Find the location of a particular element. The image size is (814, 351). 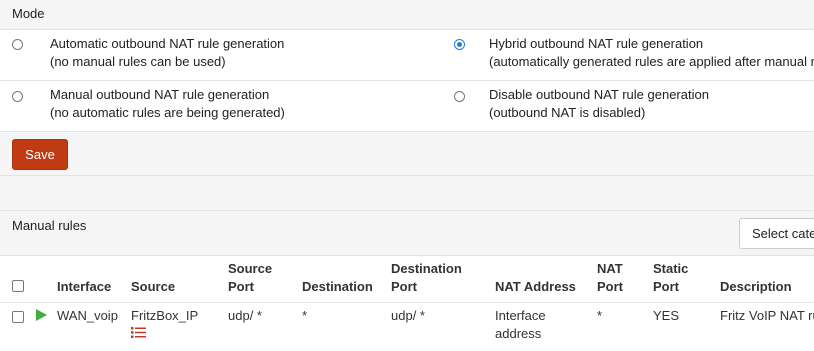

option-manual-title: Manual outbound NAT rule generation is located at coordinates (160, 94).